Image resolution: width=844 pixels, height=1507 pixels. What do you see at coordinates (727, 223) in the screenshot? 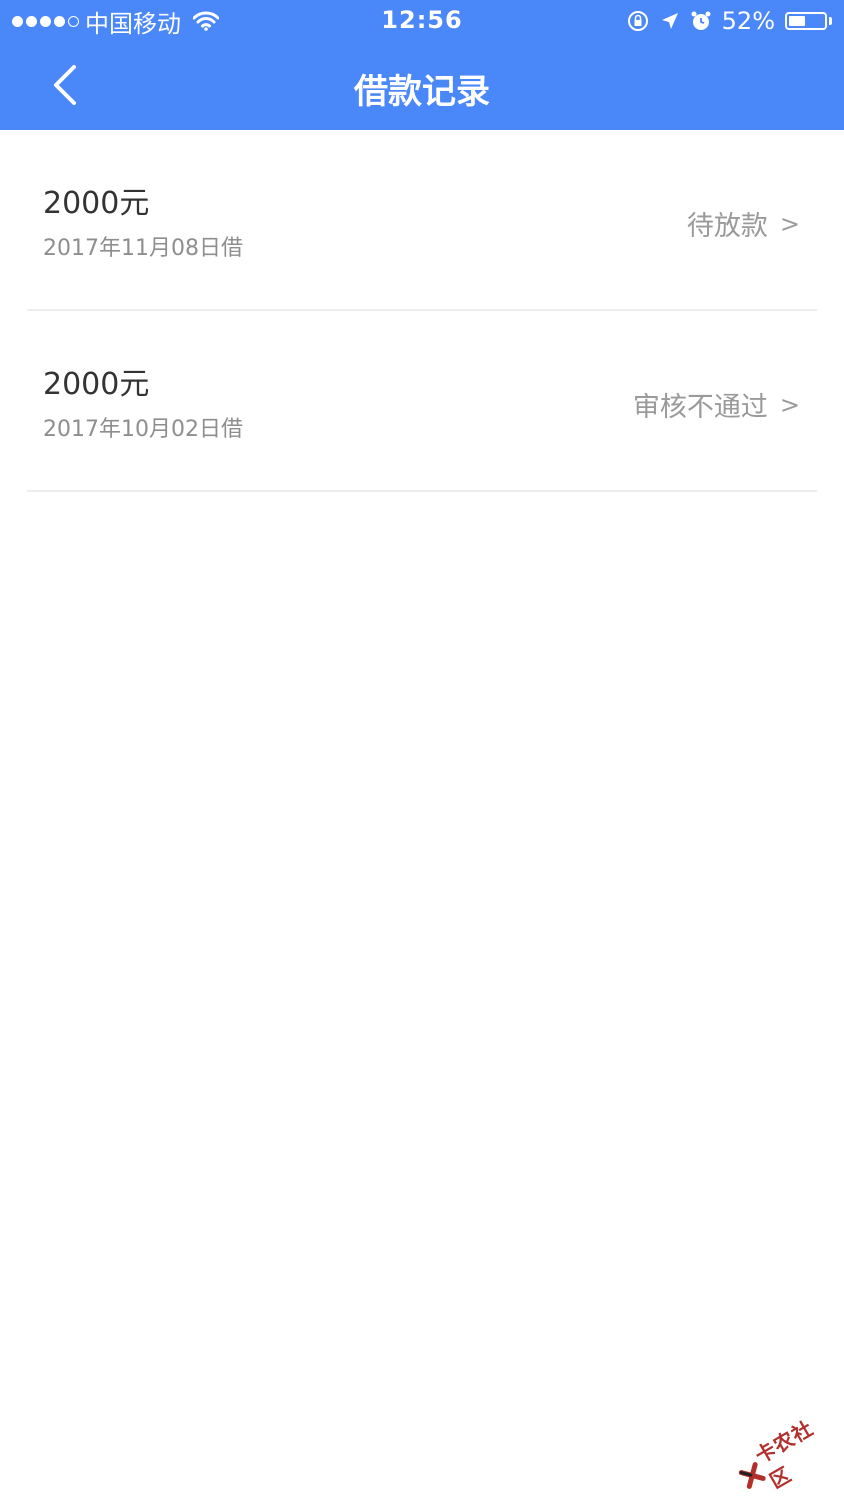
I see `loan-status-label: 待放款` at bounding box center [727, 223].